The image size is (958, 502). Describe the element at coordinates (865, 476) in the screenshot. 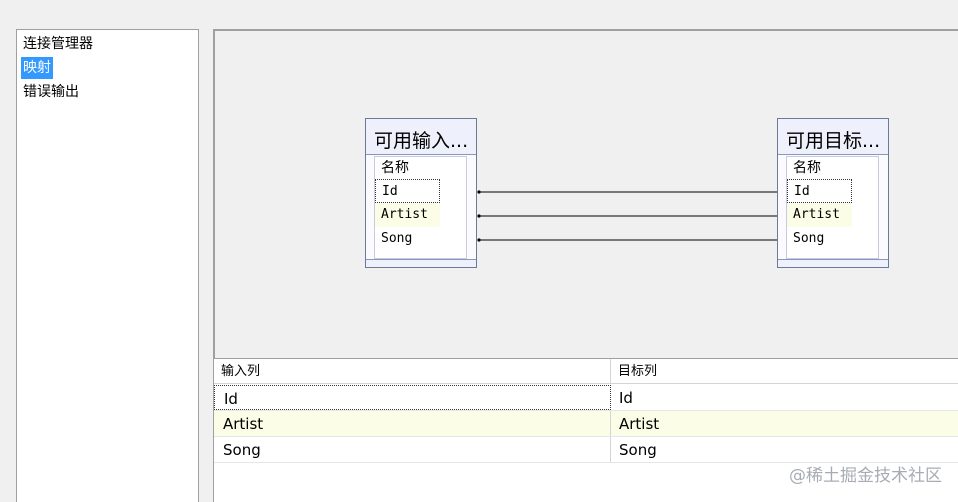

I see `watermark: @稀土掘金技术社区` at that location.